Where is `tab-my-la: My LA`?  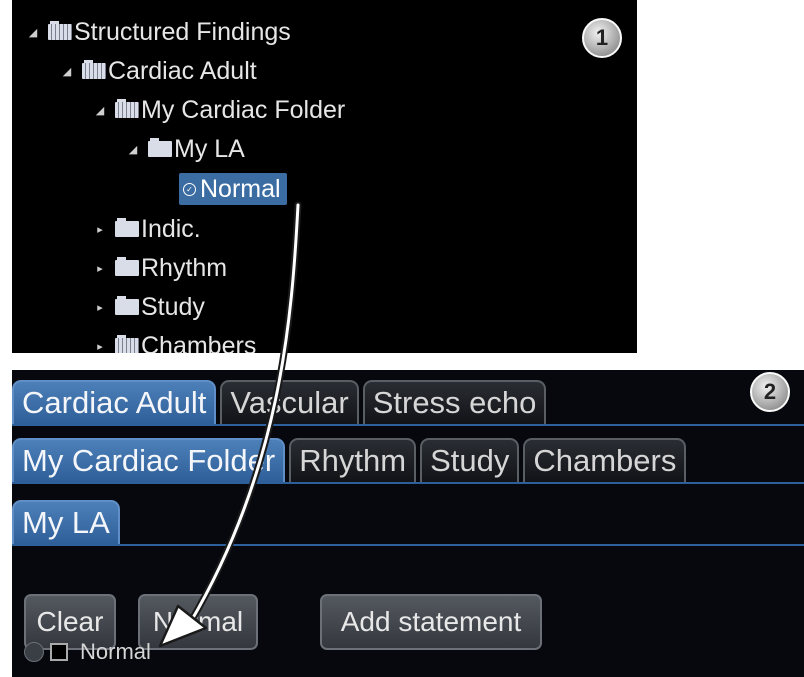 tab-my-la: My LA is located at coordinates (66, 522).